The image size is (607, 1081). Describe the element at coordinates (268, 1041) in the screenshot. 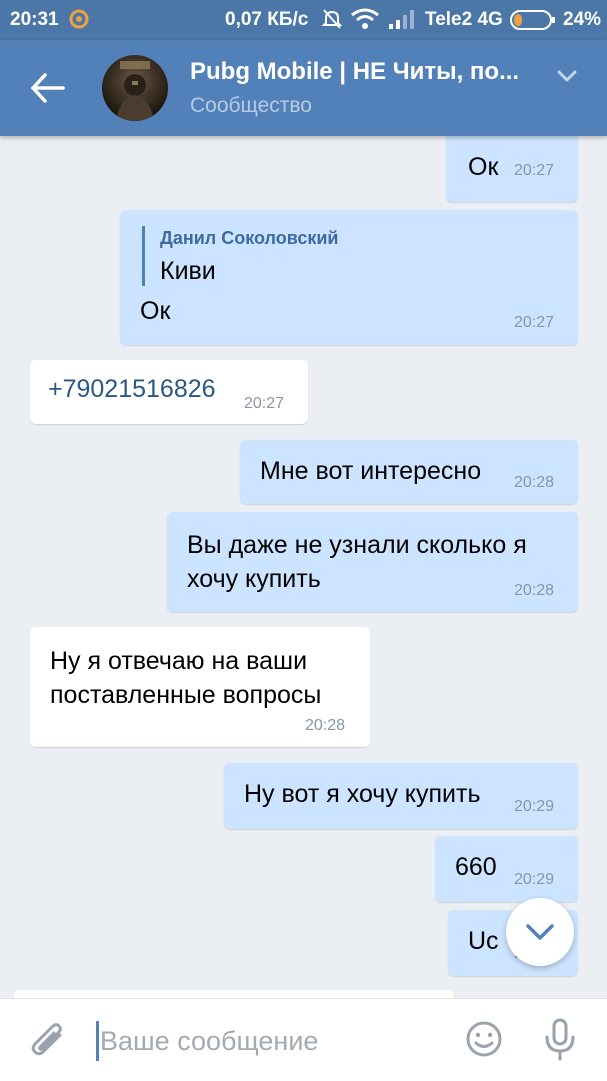

I see `message-input` at that location.